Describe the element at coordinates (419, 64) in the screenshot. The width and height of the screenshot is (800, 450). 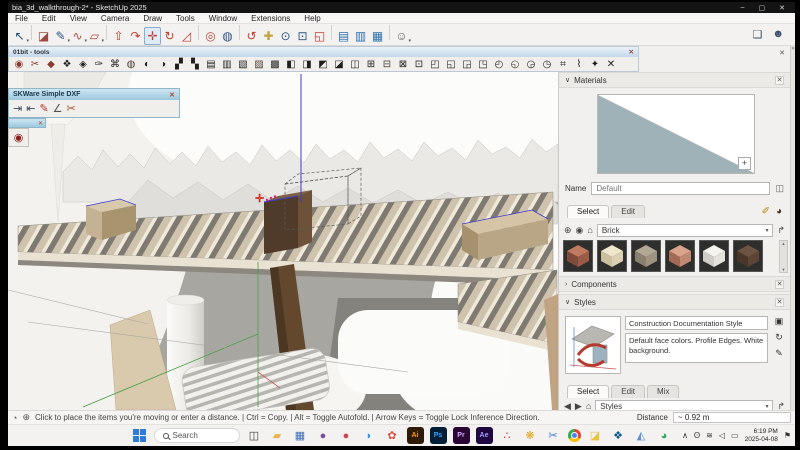
I see `plugin-tool-26-icon: ⊡` at that location.